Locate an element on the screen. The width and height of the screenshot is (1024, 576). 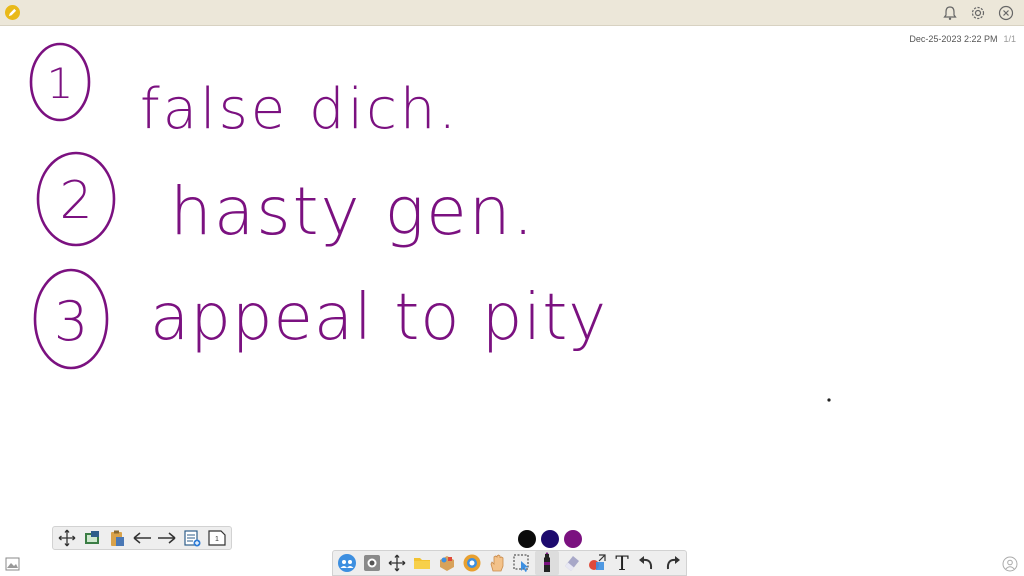
gear-icon is located at coordinates (978, 13).